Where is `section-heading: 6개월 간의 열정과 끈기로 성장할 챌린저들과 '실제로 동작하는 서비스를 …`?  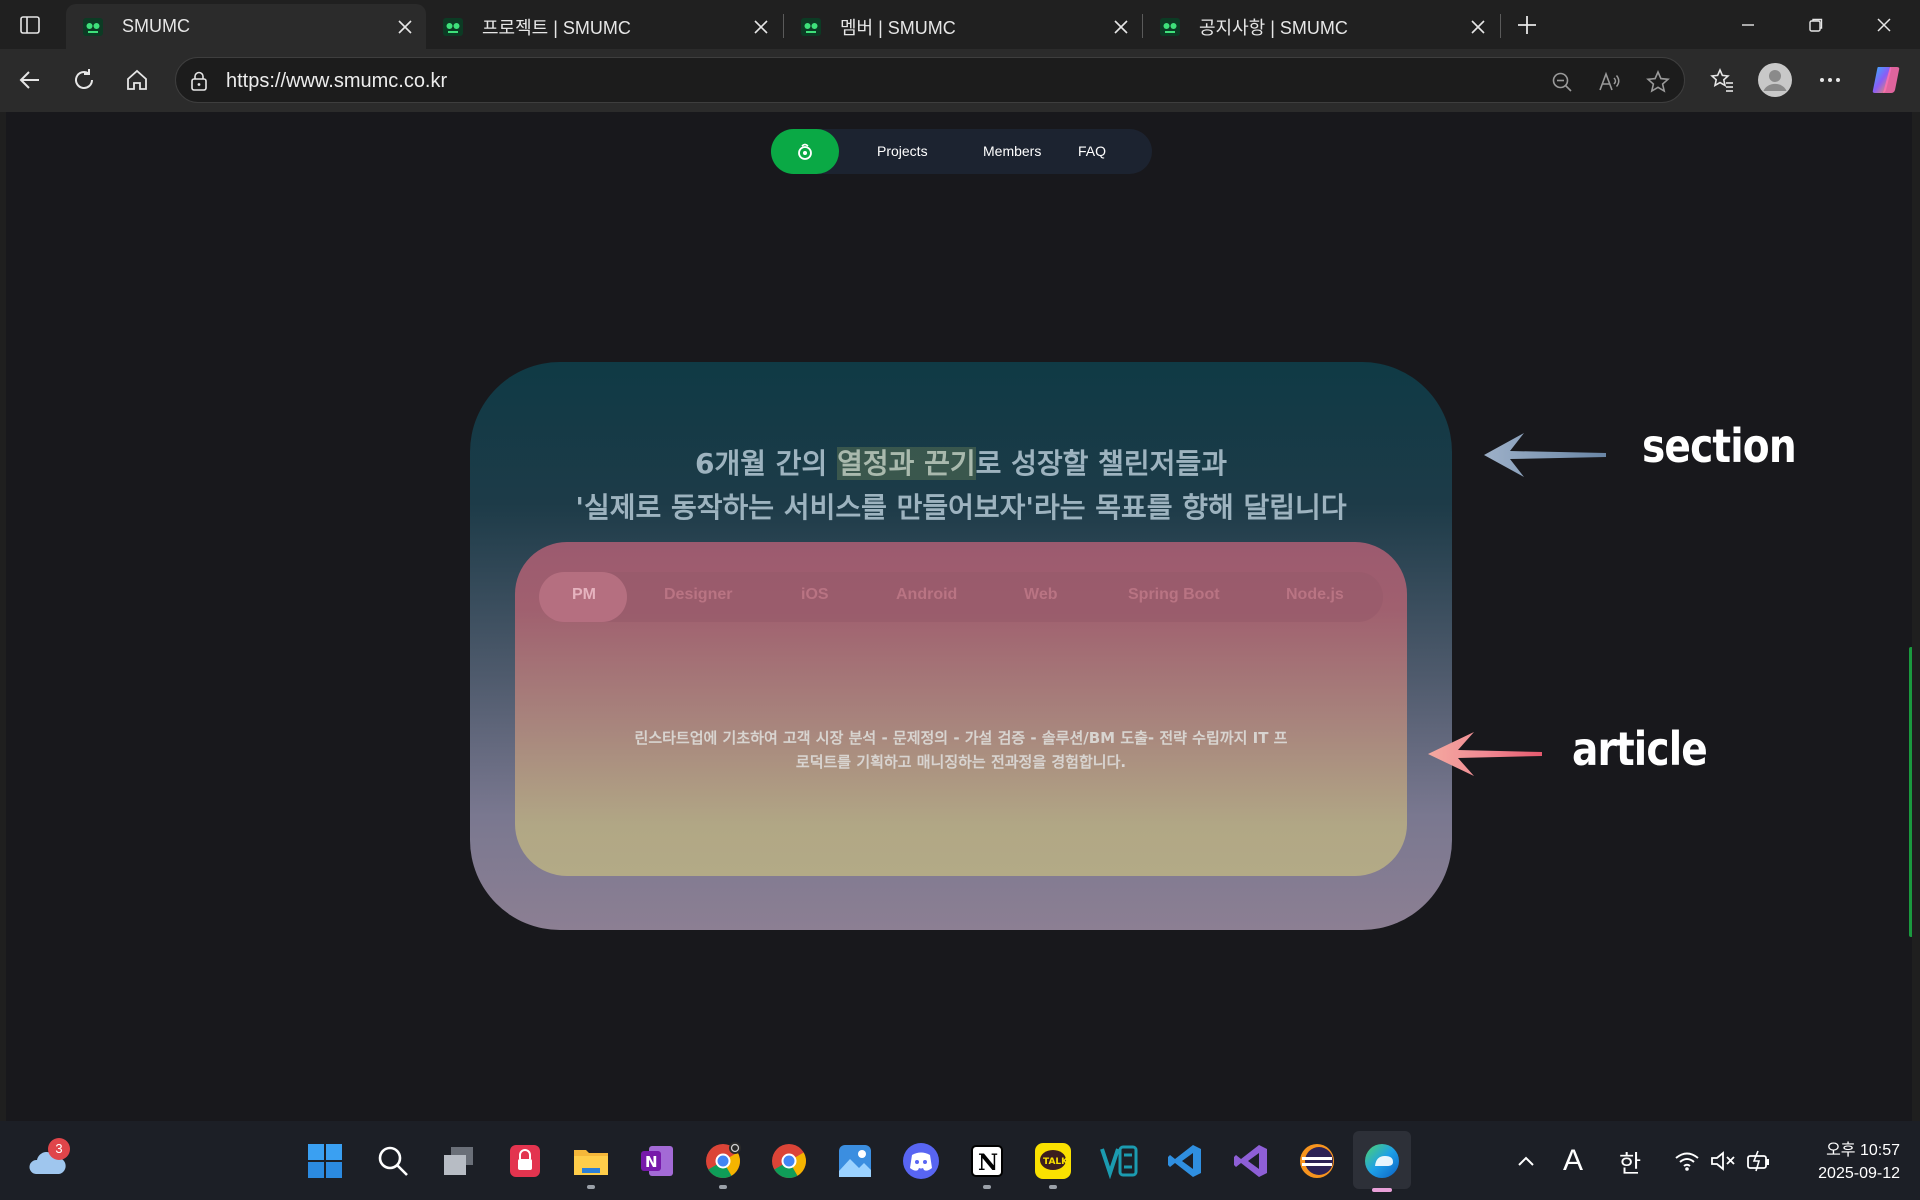 section-heading: 6개월 간의 열정과 끈기로 성장할 챌린저들과 '실제로 동작하는 서비스를 … is located at coordinates (961, 486).